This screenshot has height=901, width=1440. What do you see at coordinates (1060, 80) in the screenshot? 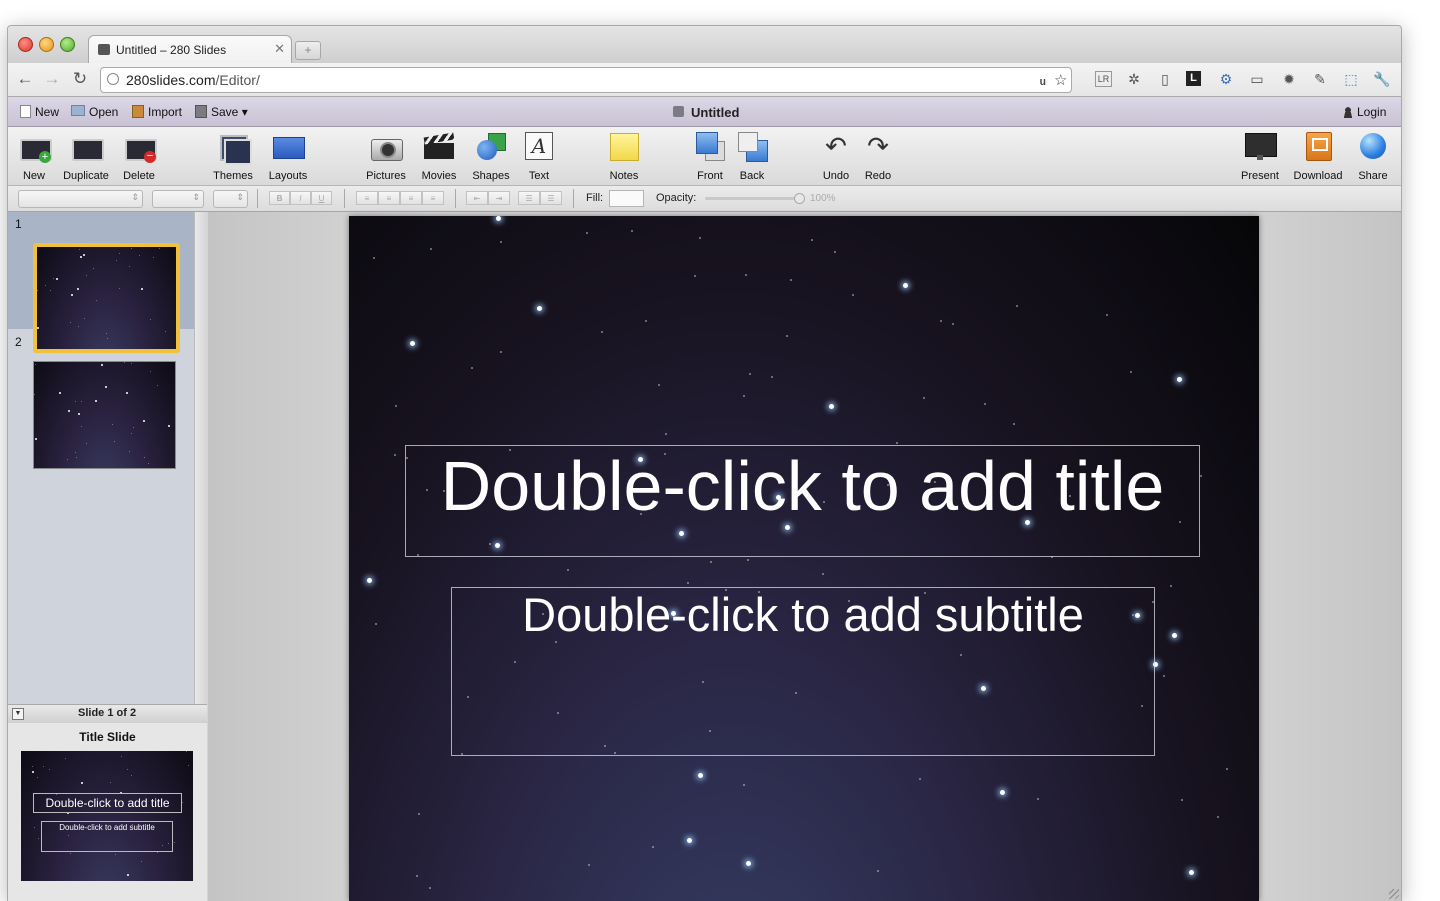
I see `bookmark-star-icon: ☆` at bounding box center [1060, 80].